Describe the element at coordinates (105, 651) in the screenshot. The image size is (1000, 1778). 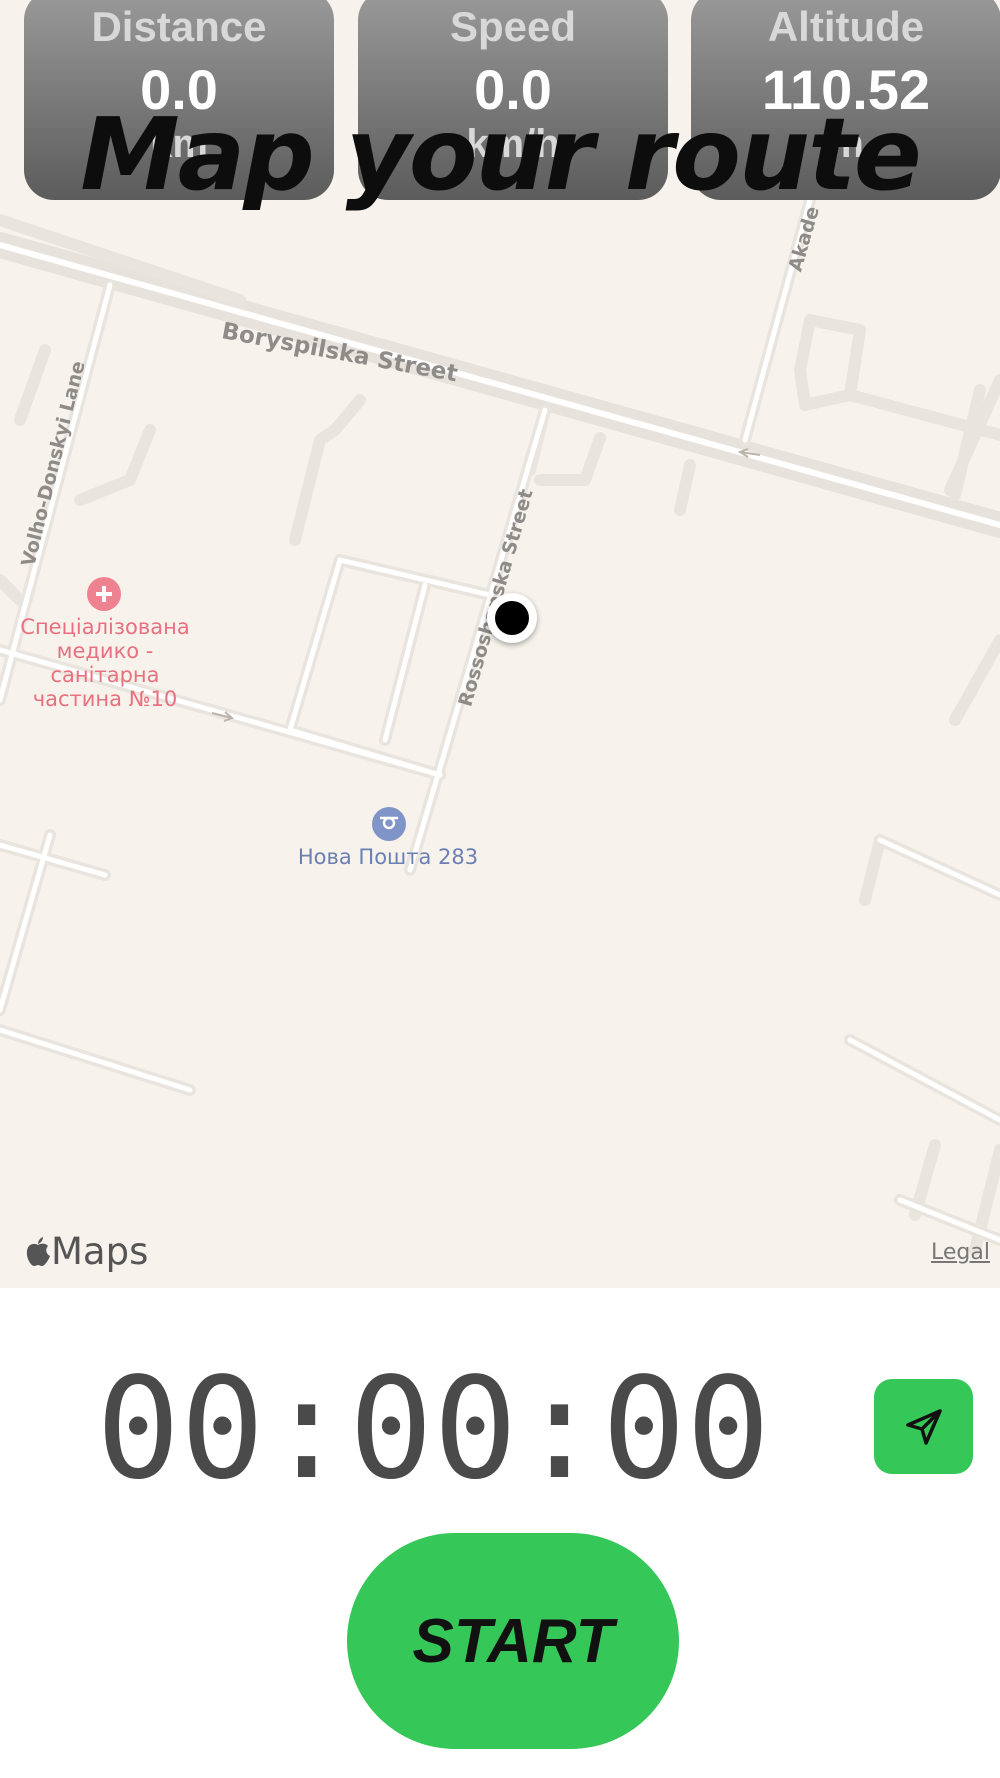
I see `medical-poi-label-line2: медико -` at that location.